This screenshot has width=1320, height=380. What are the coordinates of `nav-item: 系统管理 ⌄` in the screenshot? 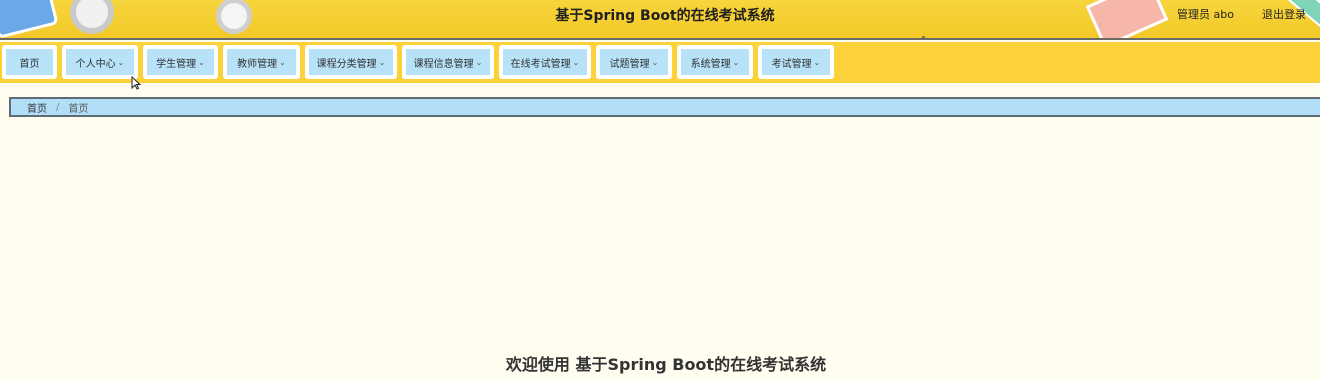 It's located at (715, 62).